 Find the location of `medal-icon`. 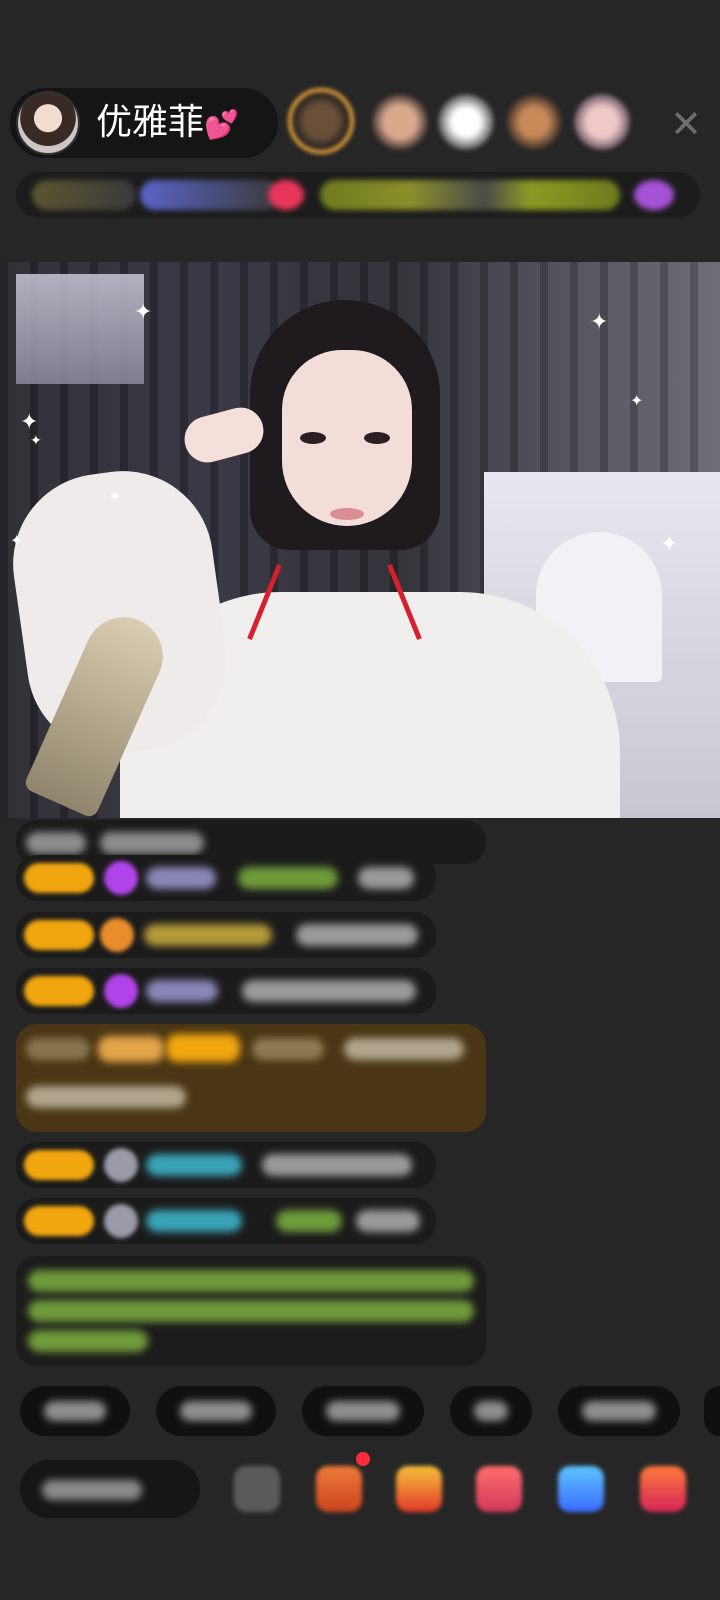

medal-icon is located at coordinates (117, 935).